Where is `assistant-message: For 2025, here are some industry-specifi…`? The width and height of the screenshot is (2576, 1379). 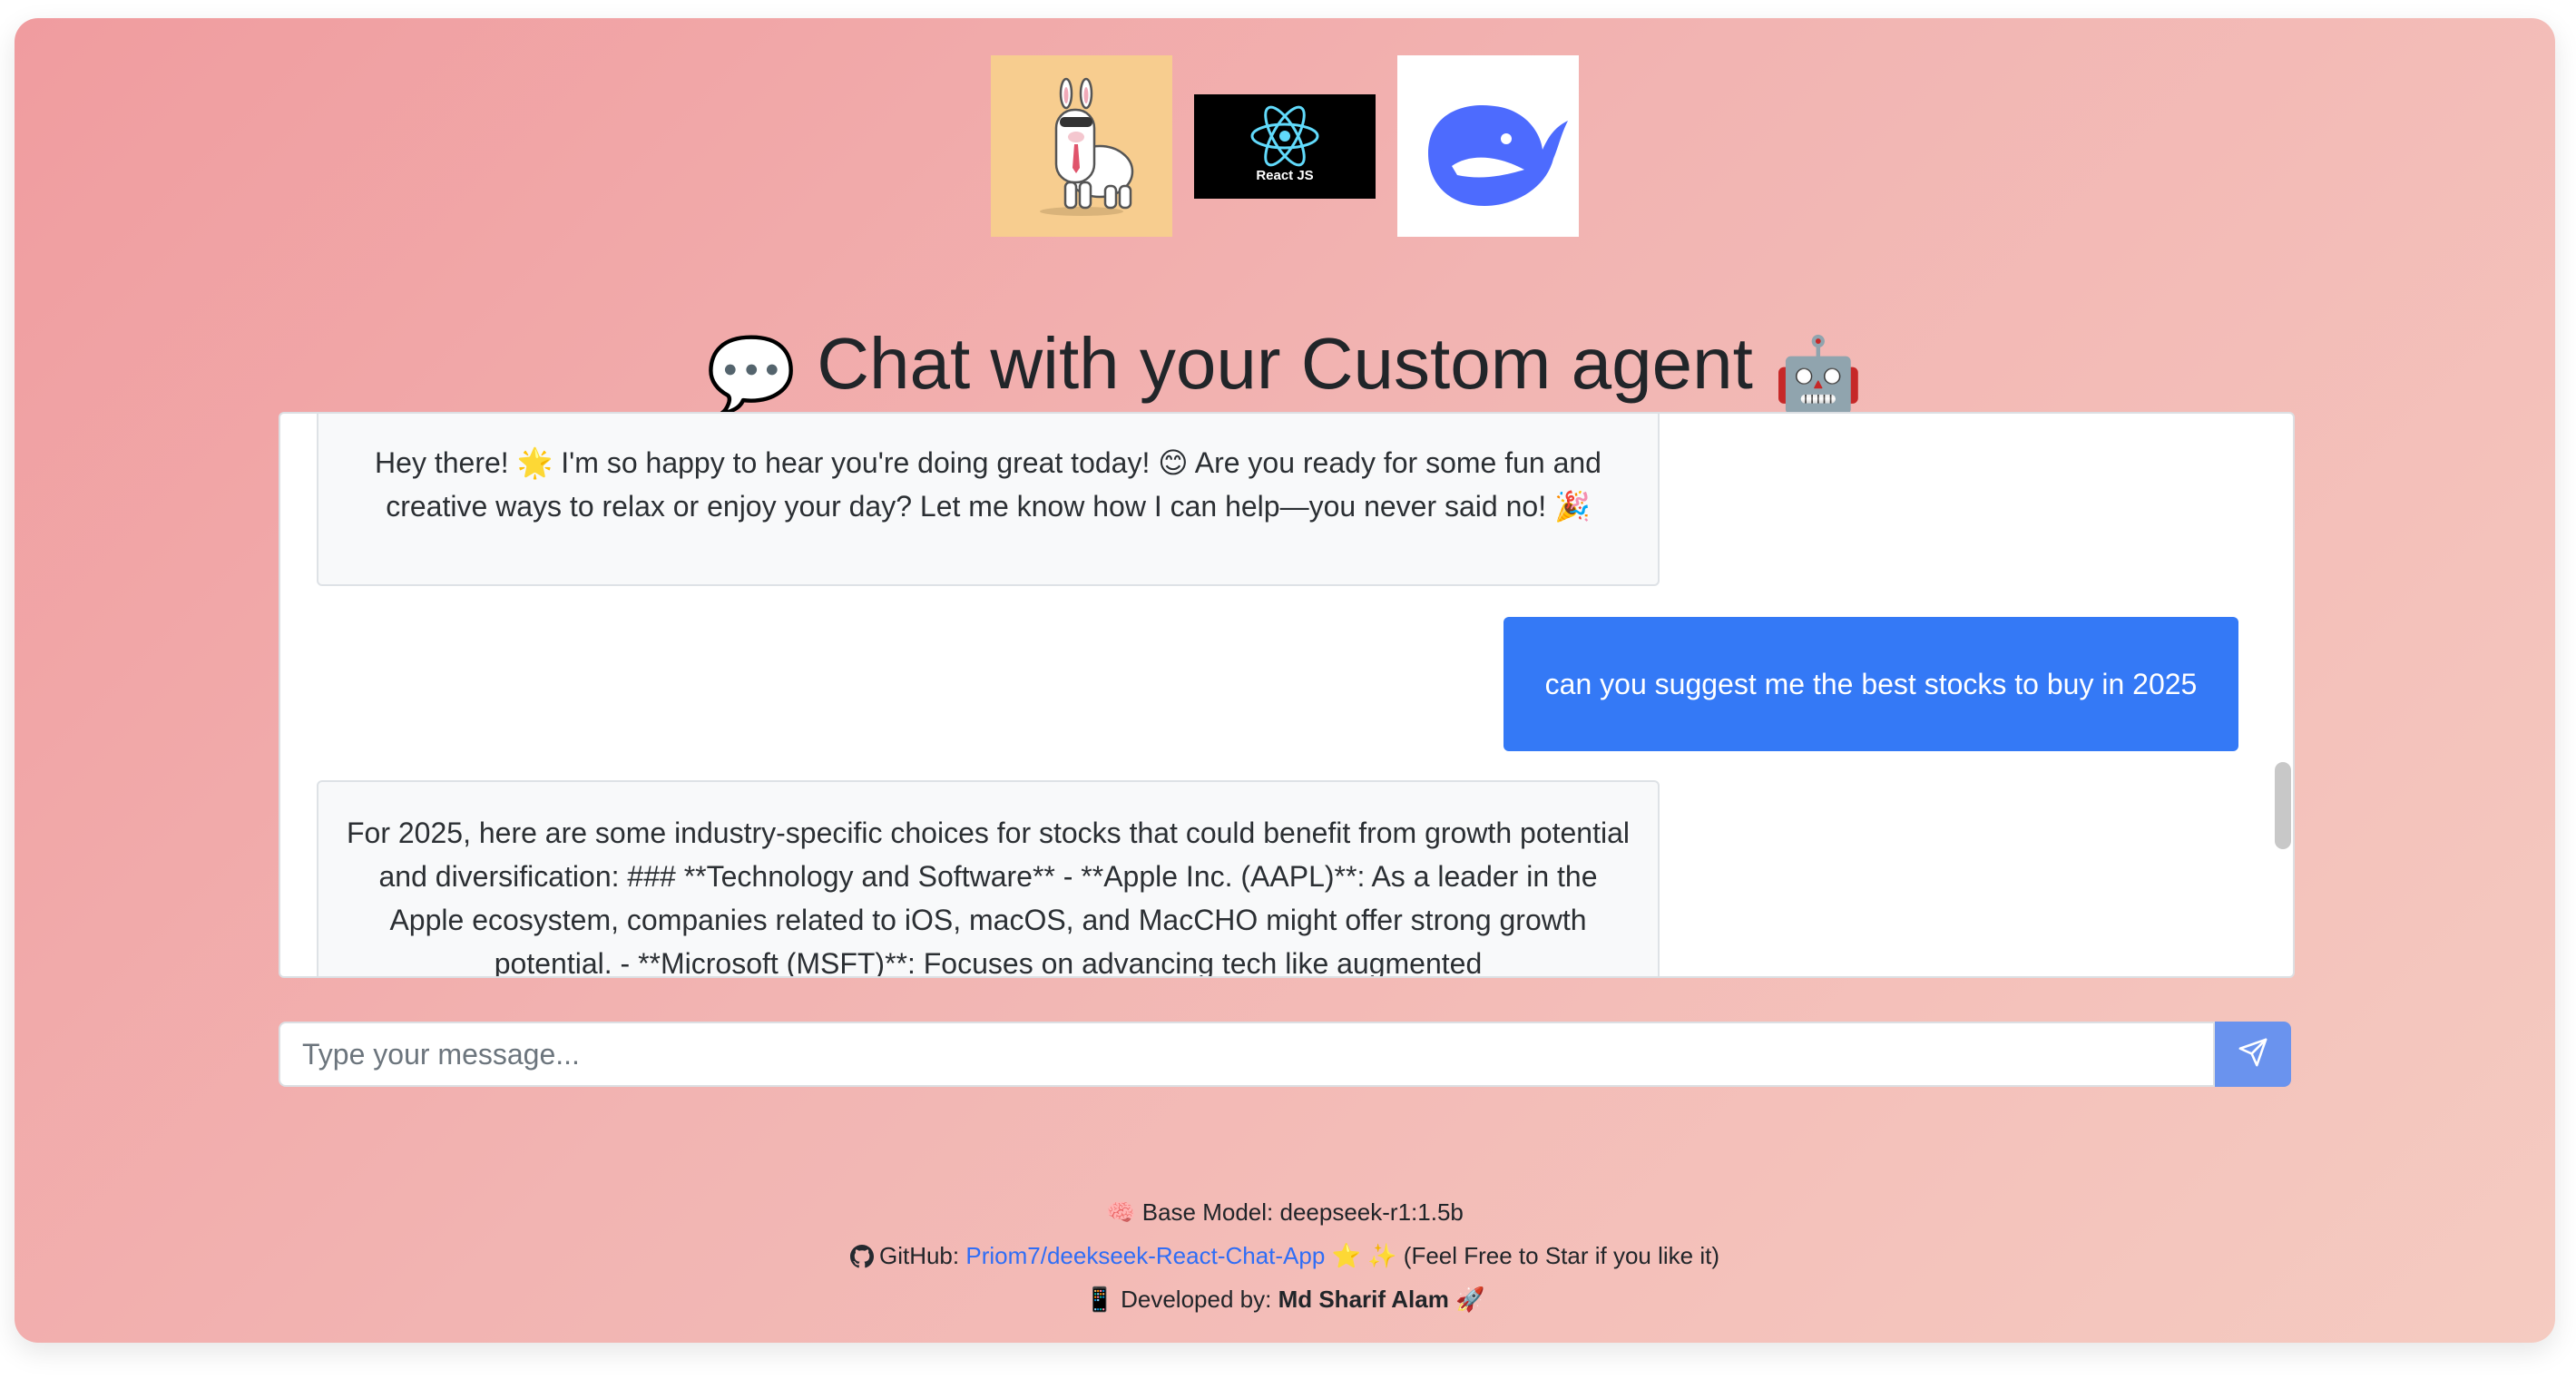 assistant-message: For 2025, here are some industry-specifi… is located at coordinates (988, 878).